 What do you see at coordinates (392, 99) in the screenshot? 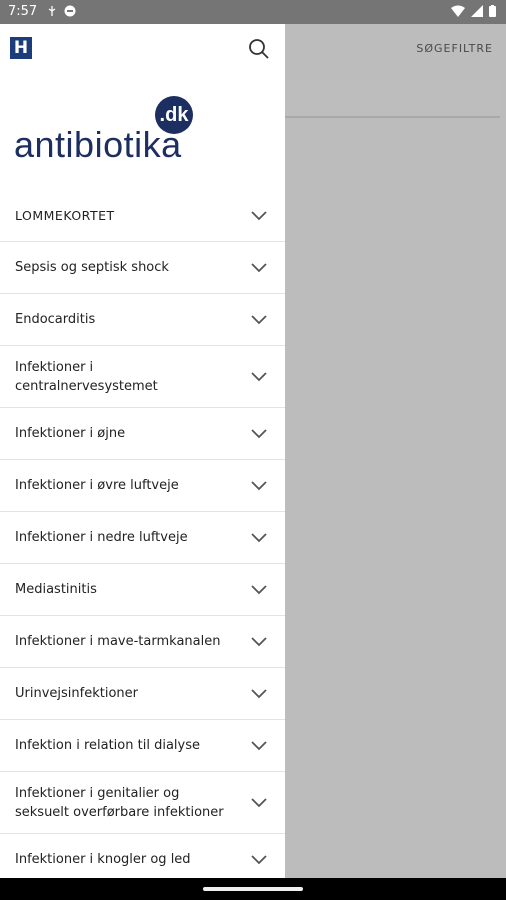
I see `background-card` at bounding box center [392, 99].